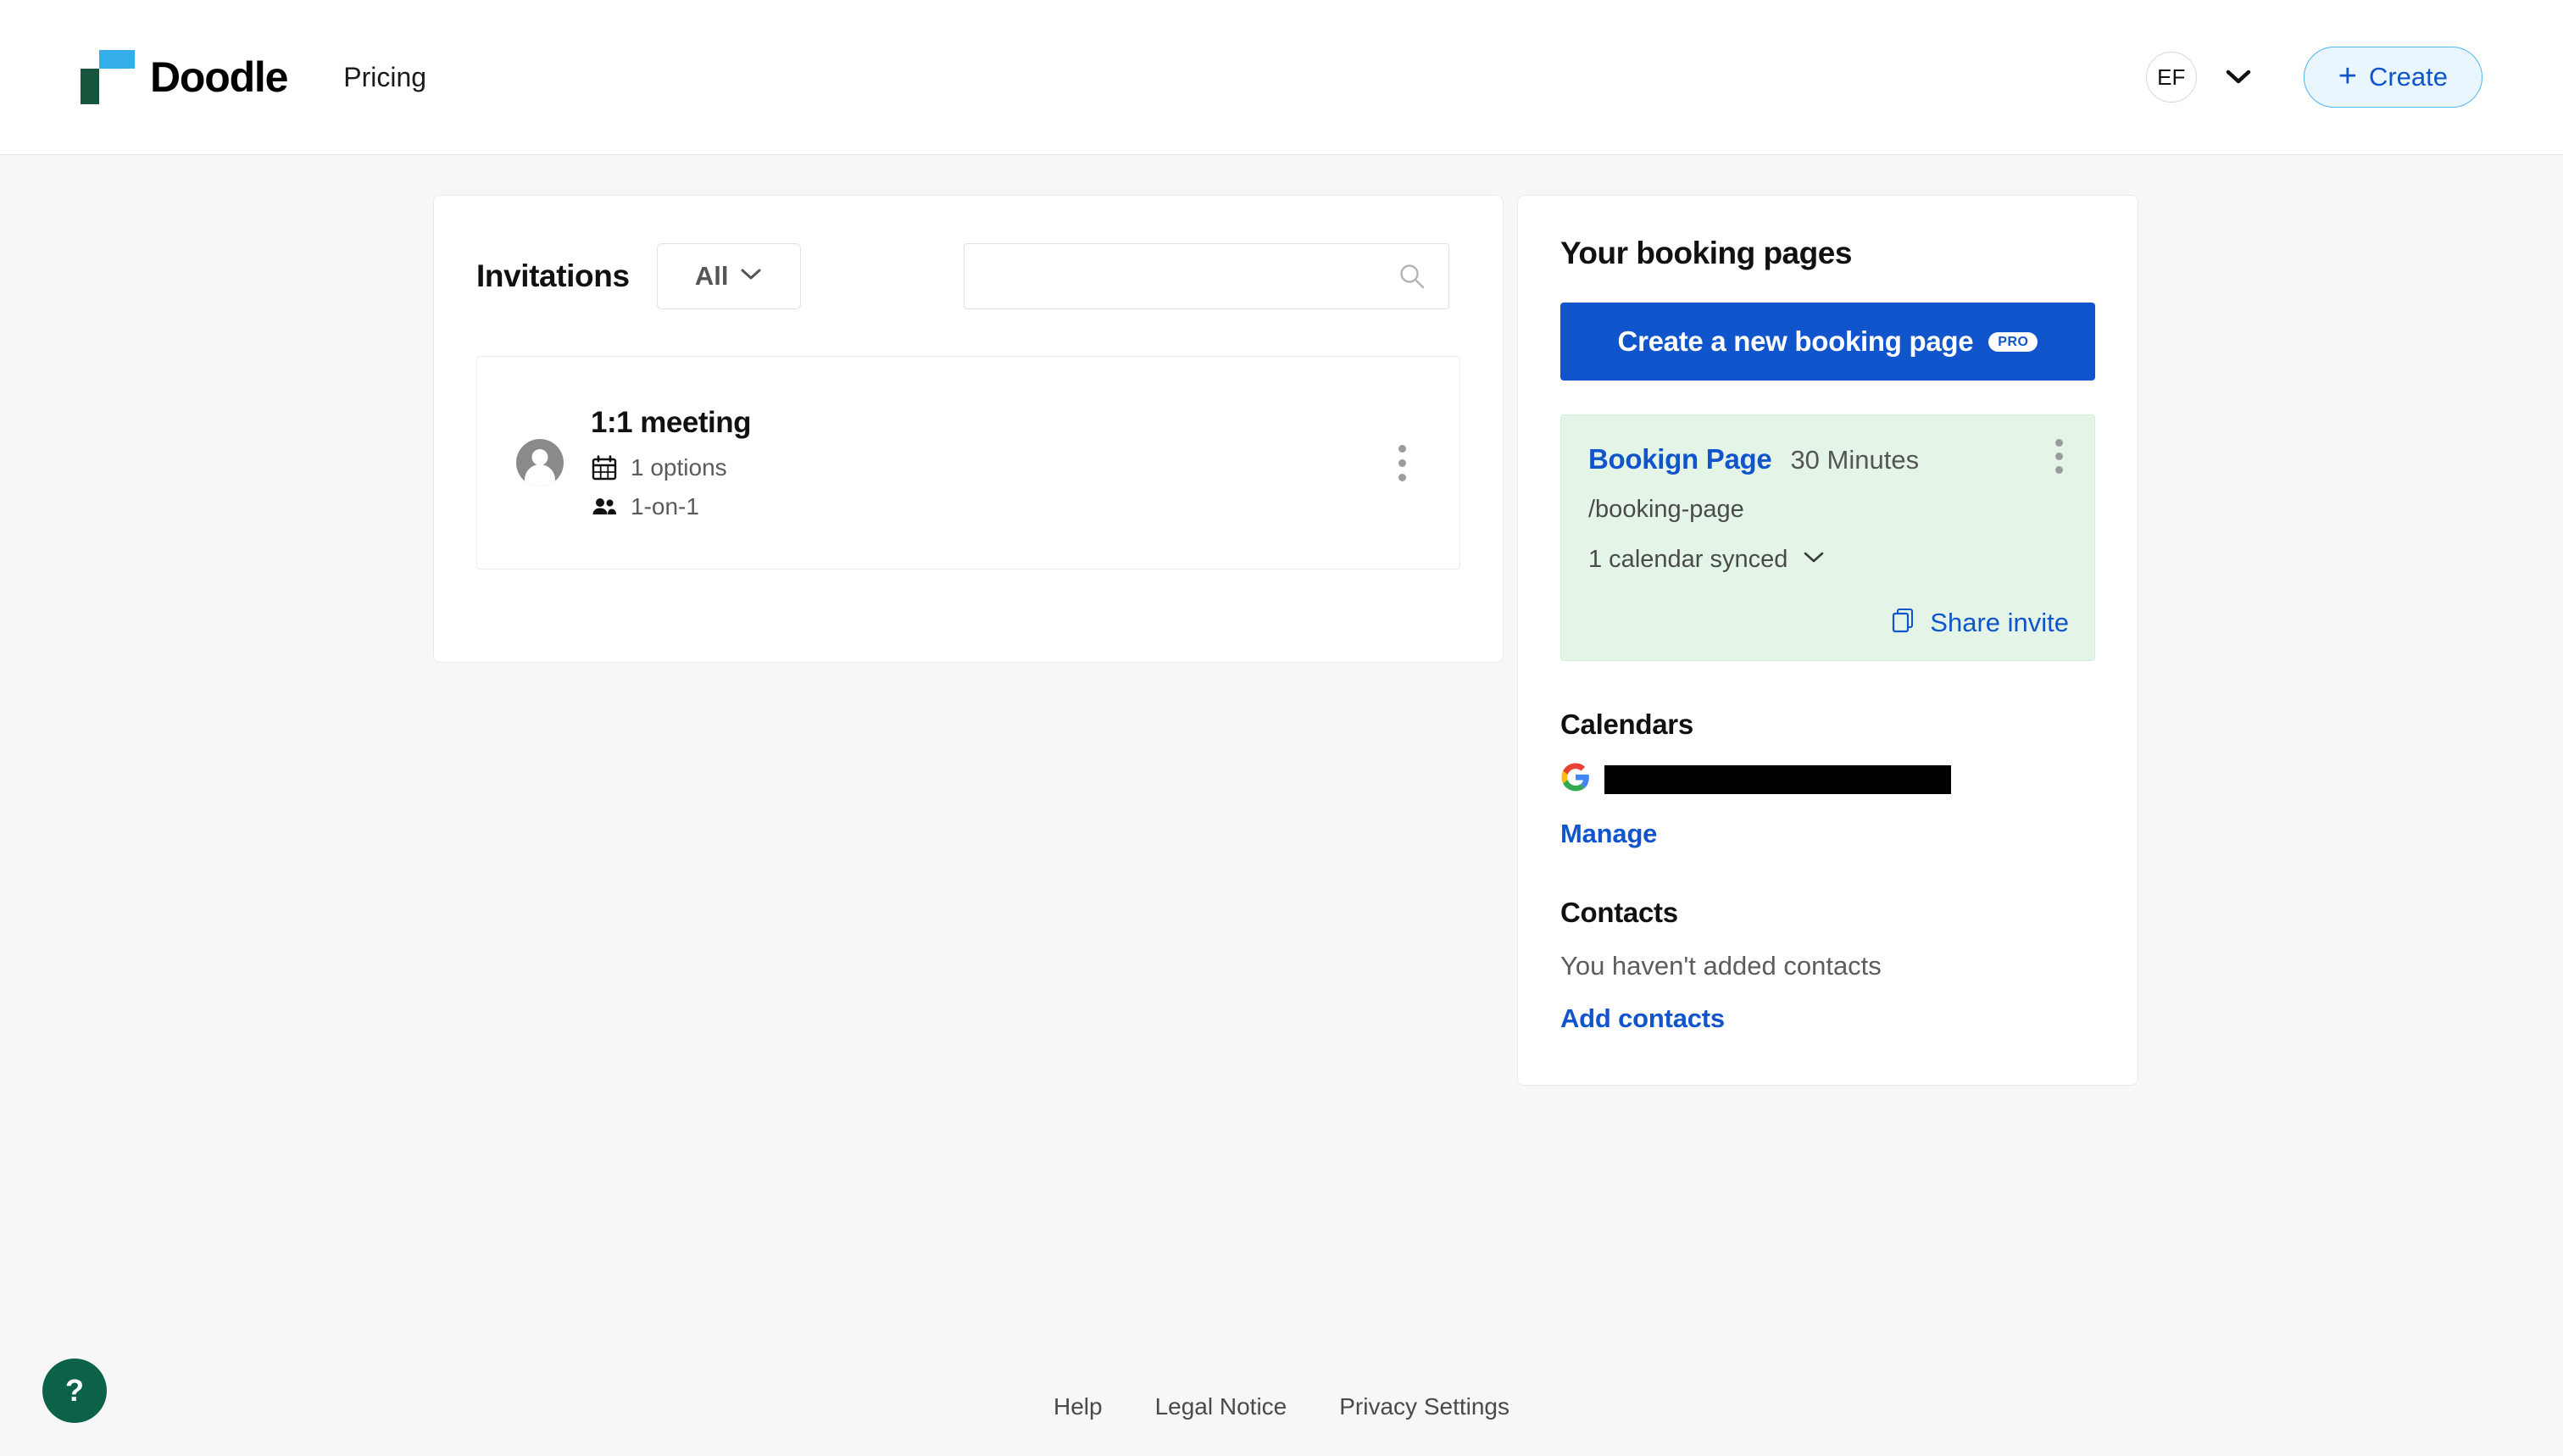 The width and height of the screenshot is (2563, 1456). What do you see at coordinates (1828, 622) in the screenshot?
I see `share-invite-button: Share invite` at bounding box center [1828, 622].